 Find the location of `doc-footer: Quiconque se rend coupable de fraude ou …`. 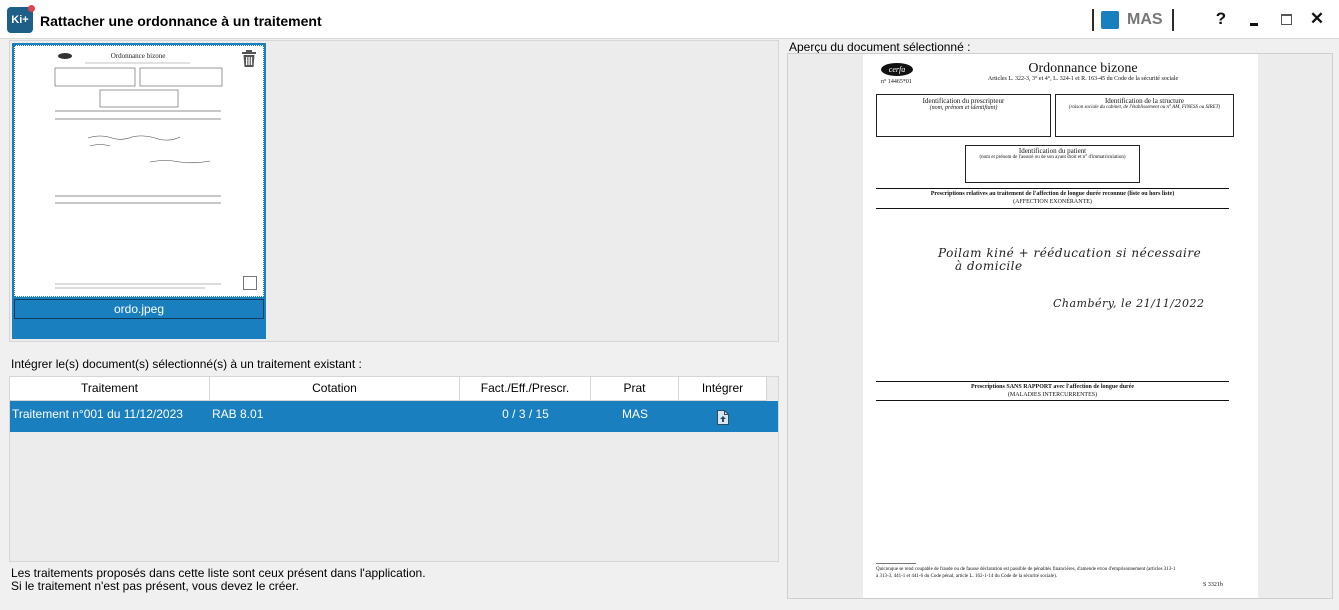

doc-footer: Quiconque se rend coupable de fraude ou … is located at coordinates (1056, 573).